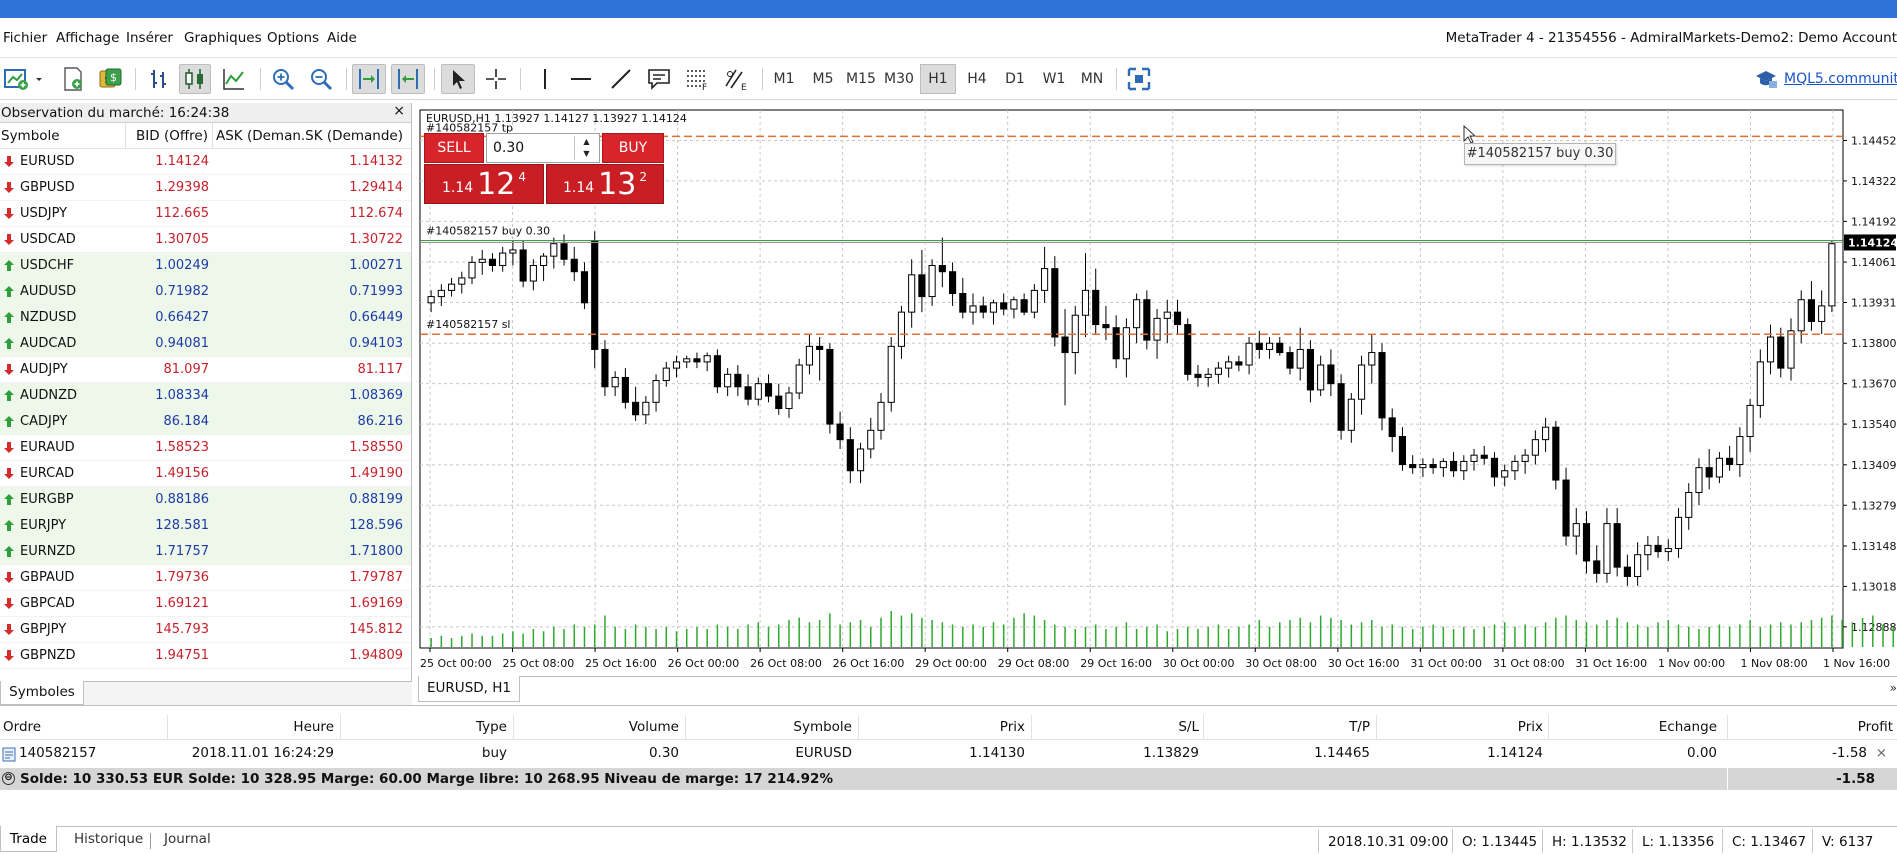  Describe the element at coordinates (182, 473) in the screenshot. I see `bid-value: 1.49156` at that location.